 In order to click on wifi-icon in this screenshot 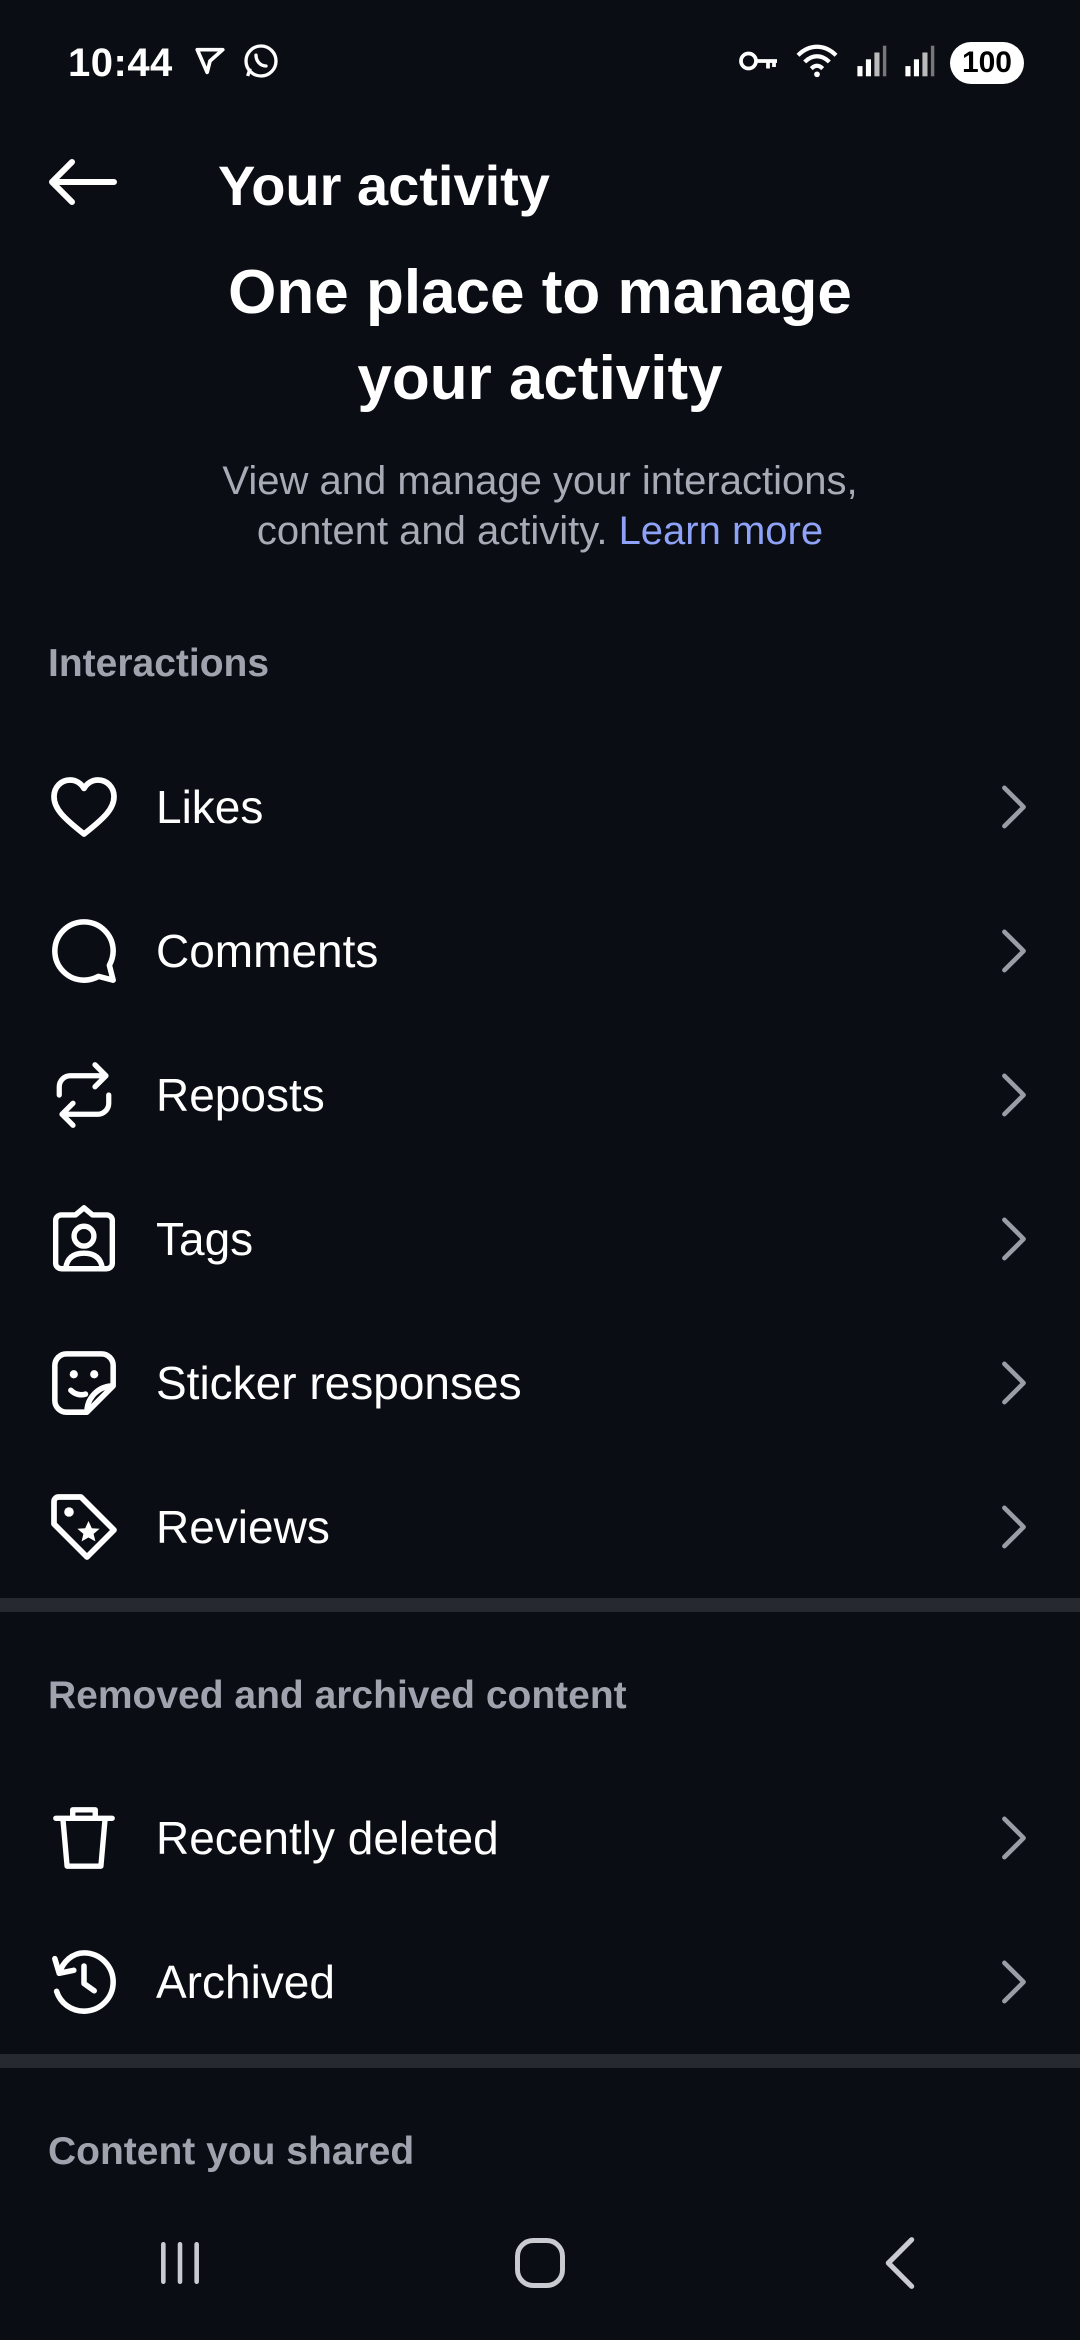, I will do `click(817, 63)`.